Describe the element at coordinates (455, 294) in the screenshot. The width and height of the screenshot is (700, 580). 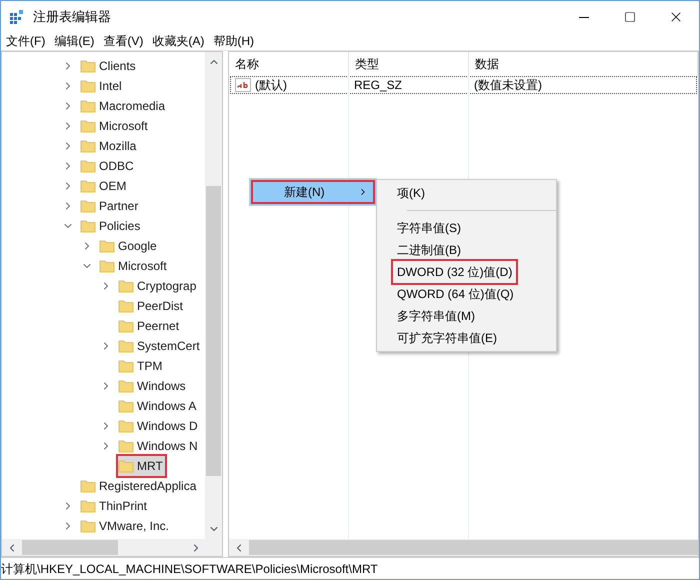
I see `submenu-item: QWORD (64 位)值(Q)` at that location.